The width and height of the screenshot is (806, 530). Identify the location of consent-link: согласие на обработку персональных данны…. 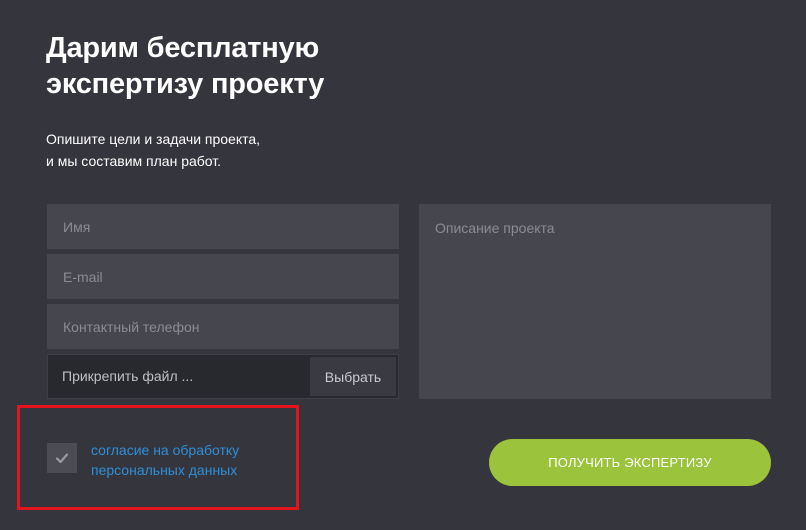
(165, 460).